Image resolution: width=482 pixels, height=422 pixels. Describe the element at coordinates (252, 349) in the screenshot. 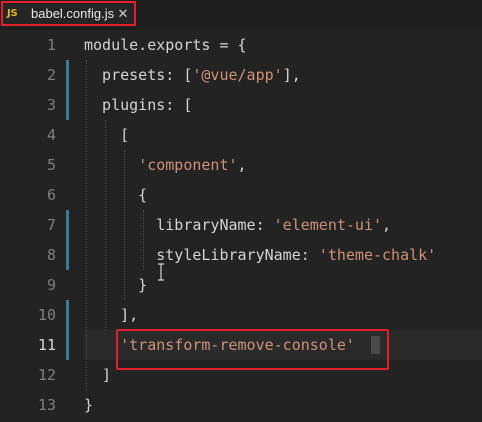

I see `annotation-highlight-box` at that location.